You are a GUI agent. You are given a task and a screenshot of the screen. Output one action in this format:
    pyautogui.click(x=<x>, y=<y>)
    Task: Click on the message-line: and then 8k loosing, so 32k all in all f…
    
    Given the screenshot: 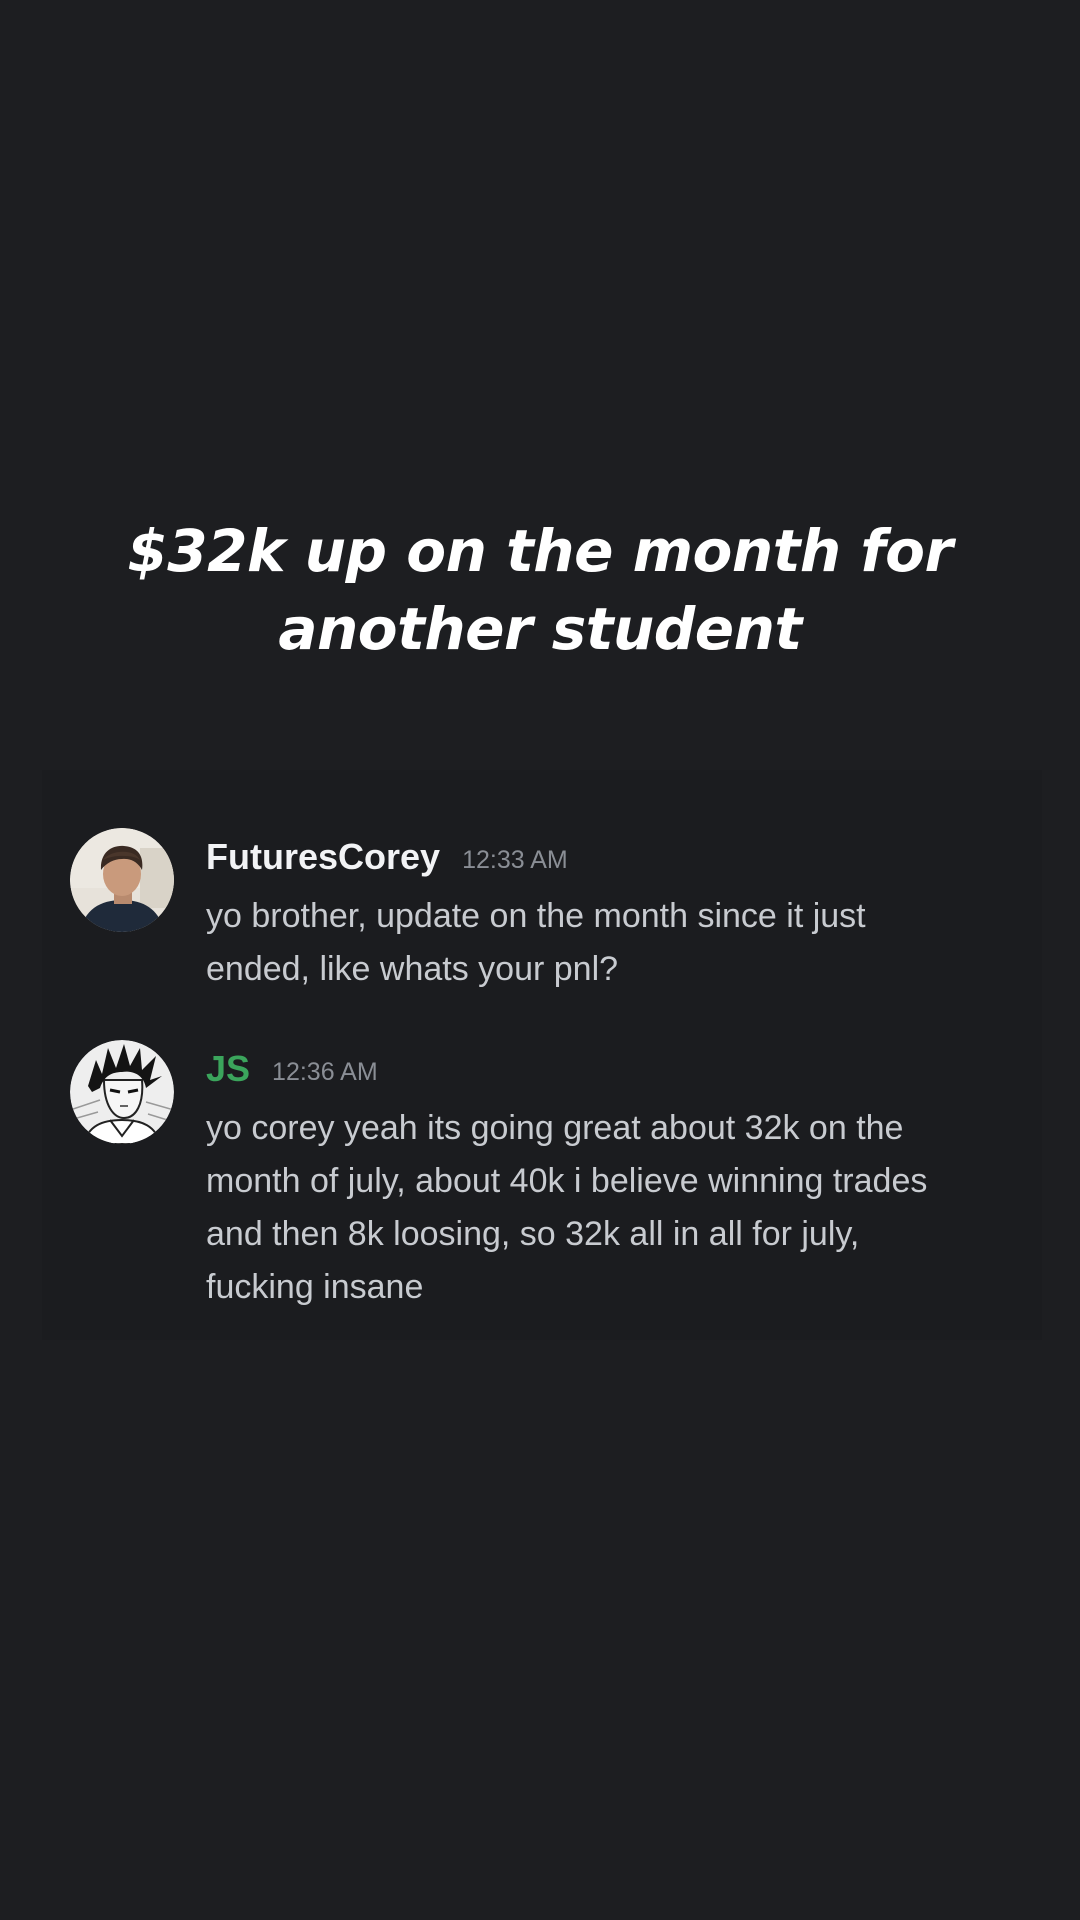 What is the action you would take?
    pyautogui.click(x=533, y=1234)
    